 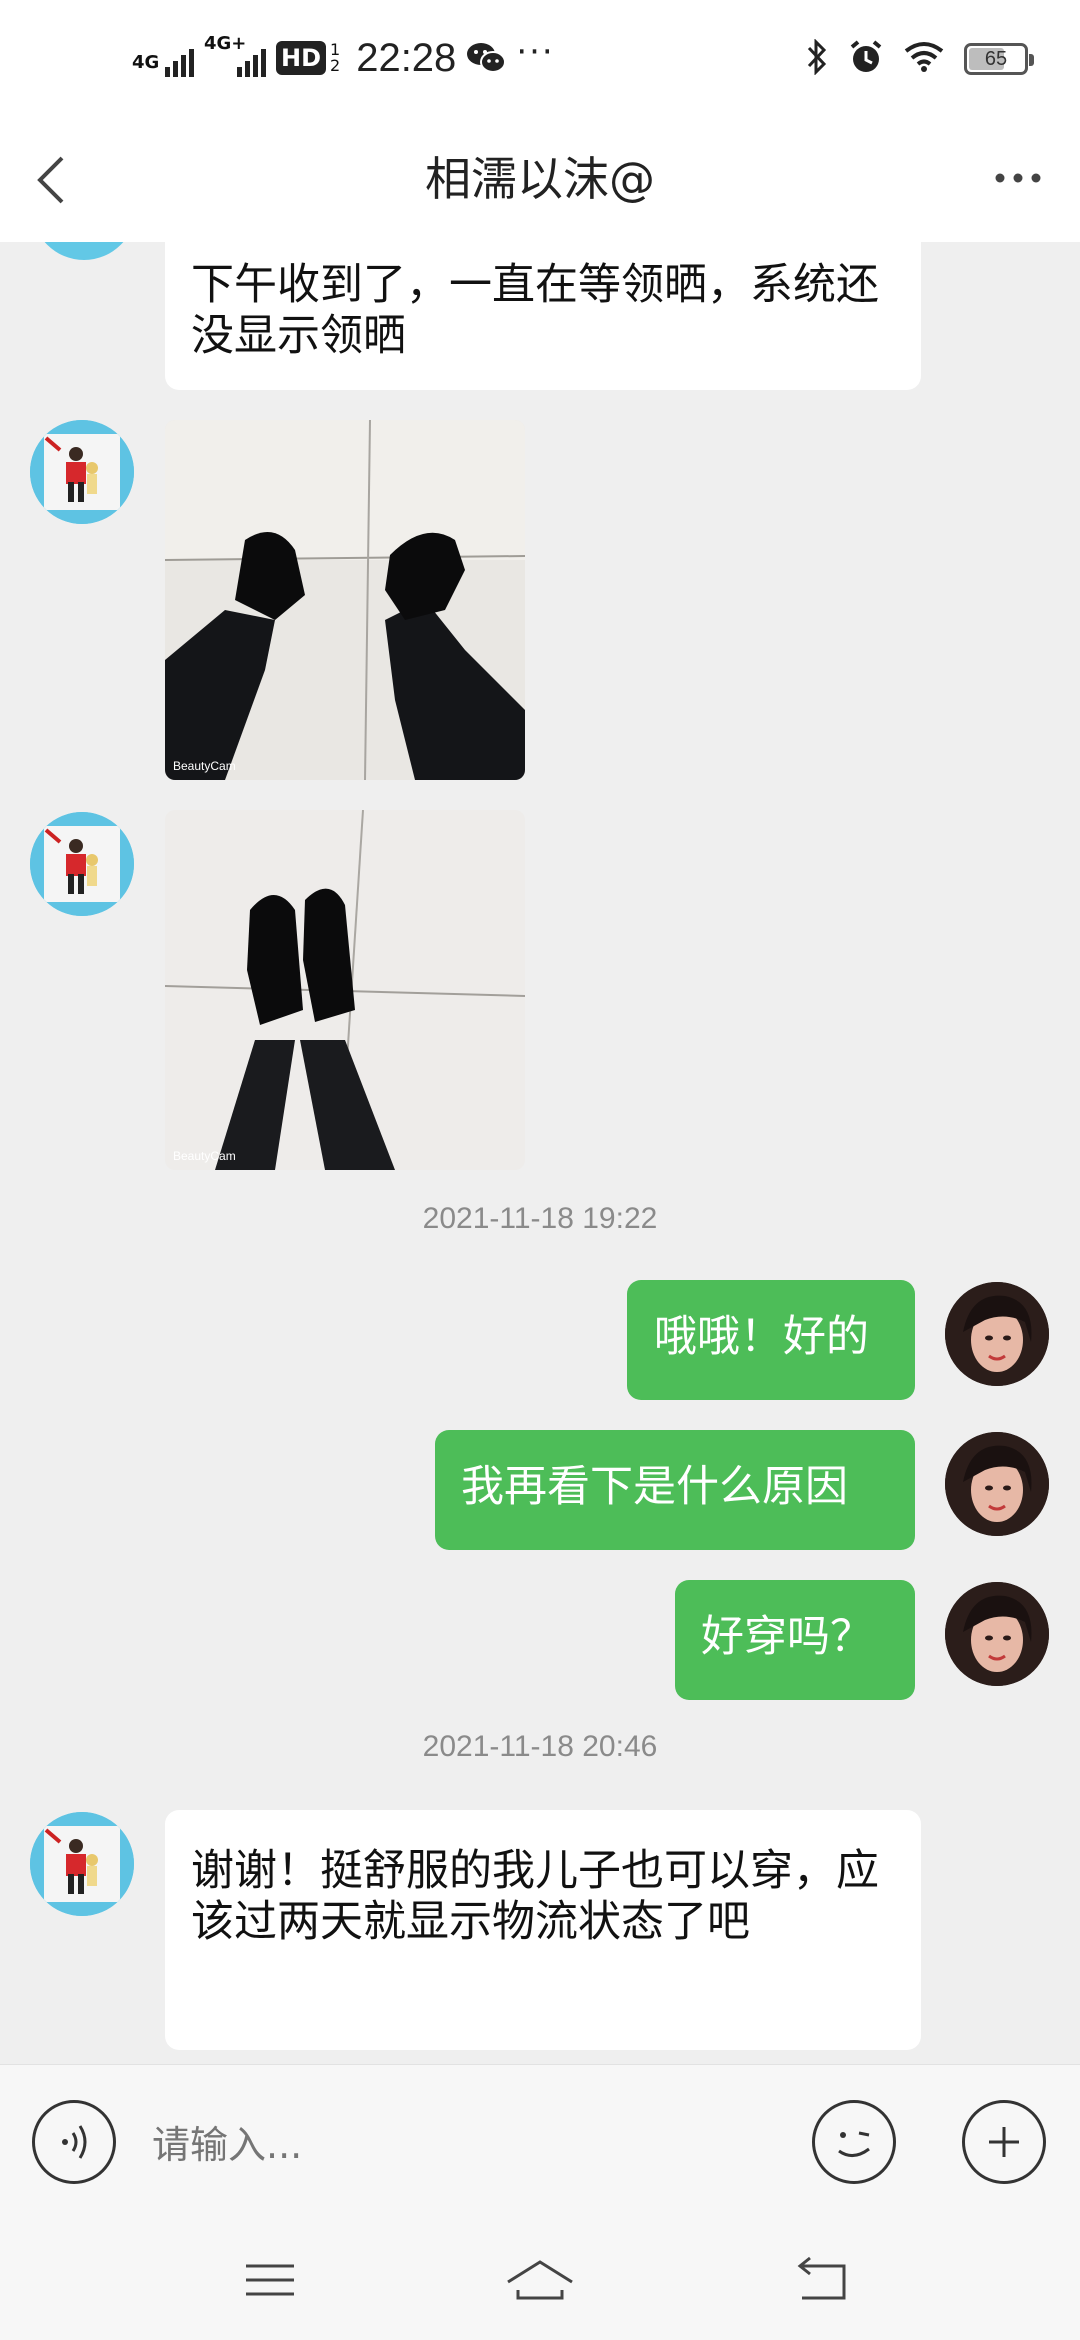 What do you see at coordinates (761, 1337) in the screenshot?
I see `message-text: 哦哦！好的` at bounding box center [761, 1337].